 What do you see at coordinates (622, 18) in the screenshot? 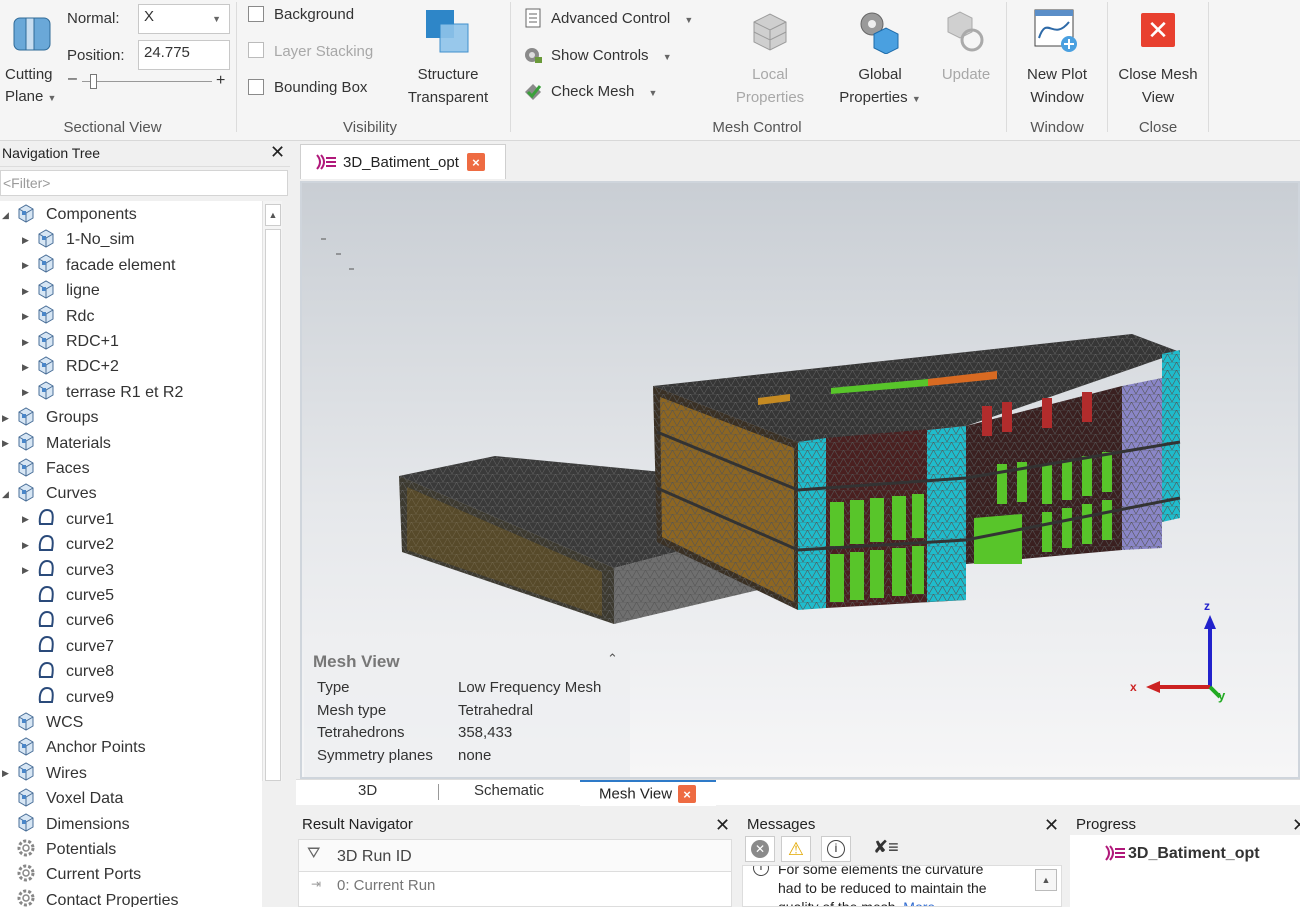
I see `advanced-control-button: Advanced Control ▼` at bounding box center [622, 18].